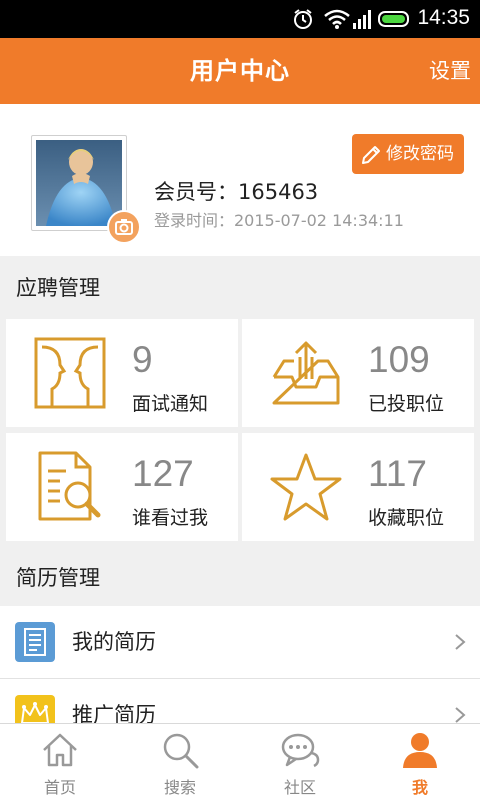 The width and height of the screenshot is (480, 801). Describe the element at coordinates (122, 373) in the screenshot. I see `interview-notice-card: 9 面试通知` at that location.